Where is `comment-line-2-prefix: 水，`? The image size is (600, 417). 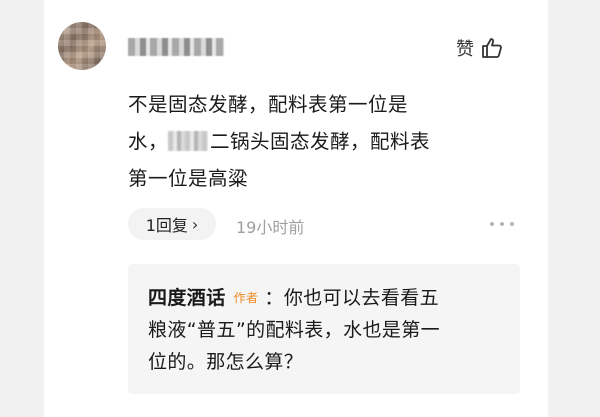
comment-line-2-prefix: 水， is located at coordinates (148, 141).